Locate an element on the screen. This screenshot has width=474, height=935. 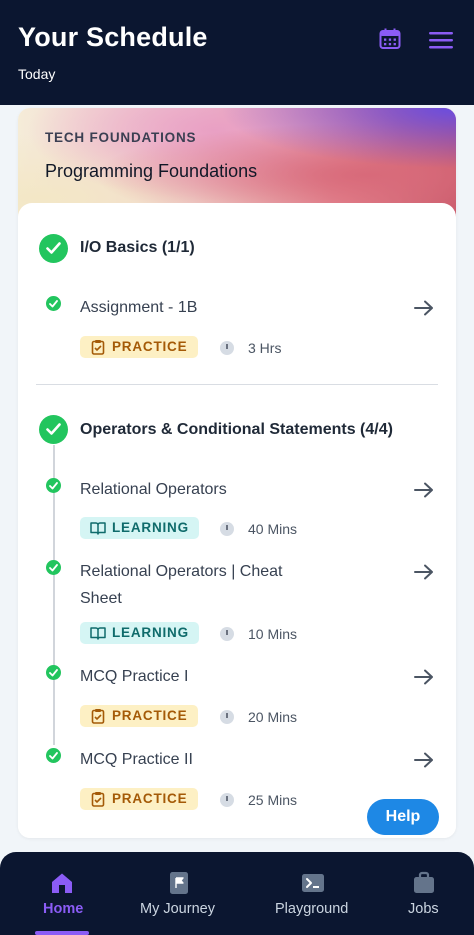
schedule-item-title: Relational Operators | Cheat Sheet is located at coordinates (200, 585).